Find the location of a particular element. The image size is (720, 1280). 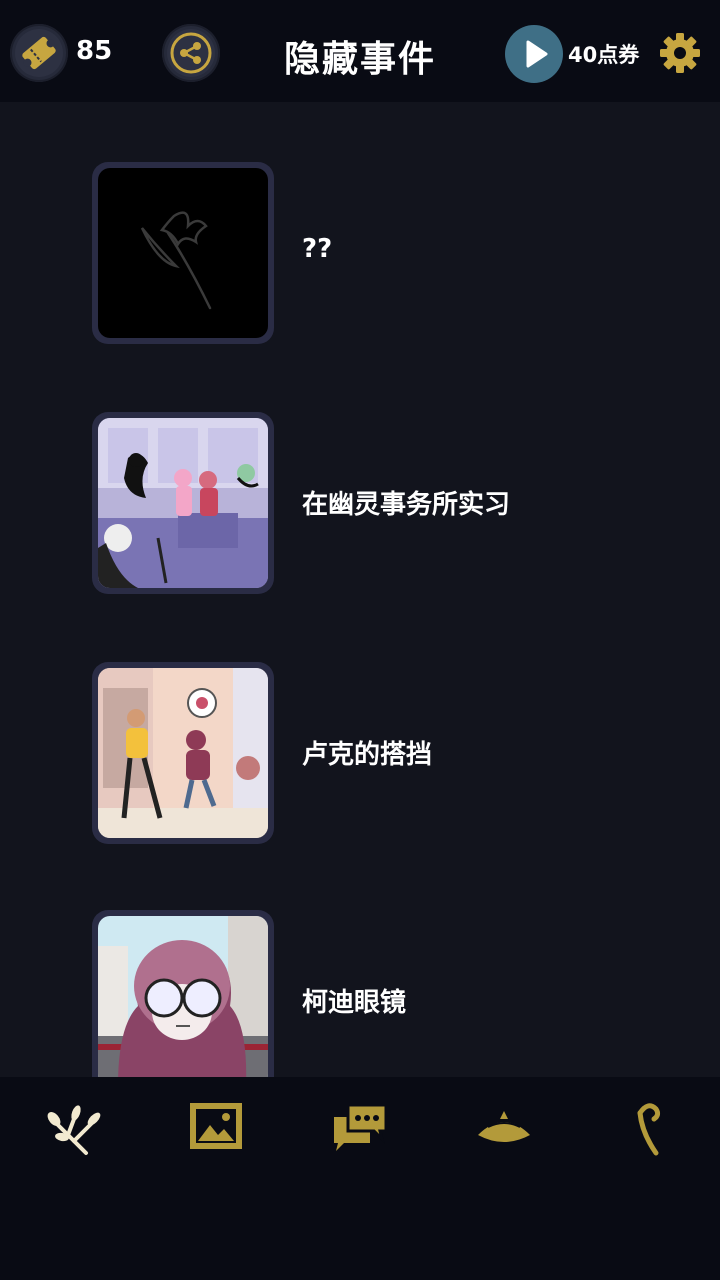

ticket-icon is located at coordinates (39, 53).